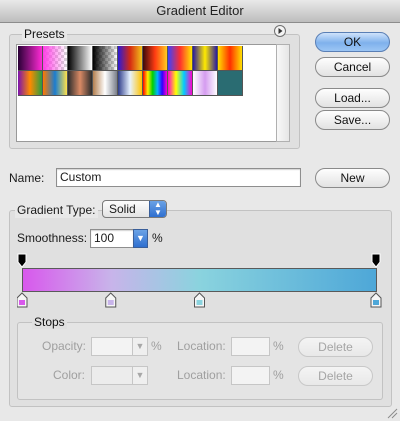 The height and width of the screenshot is (421, 400). Describe the element at coordinates (200, 11) in the screenshot. I see `window-title: Gradient Editor` at that location.